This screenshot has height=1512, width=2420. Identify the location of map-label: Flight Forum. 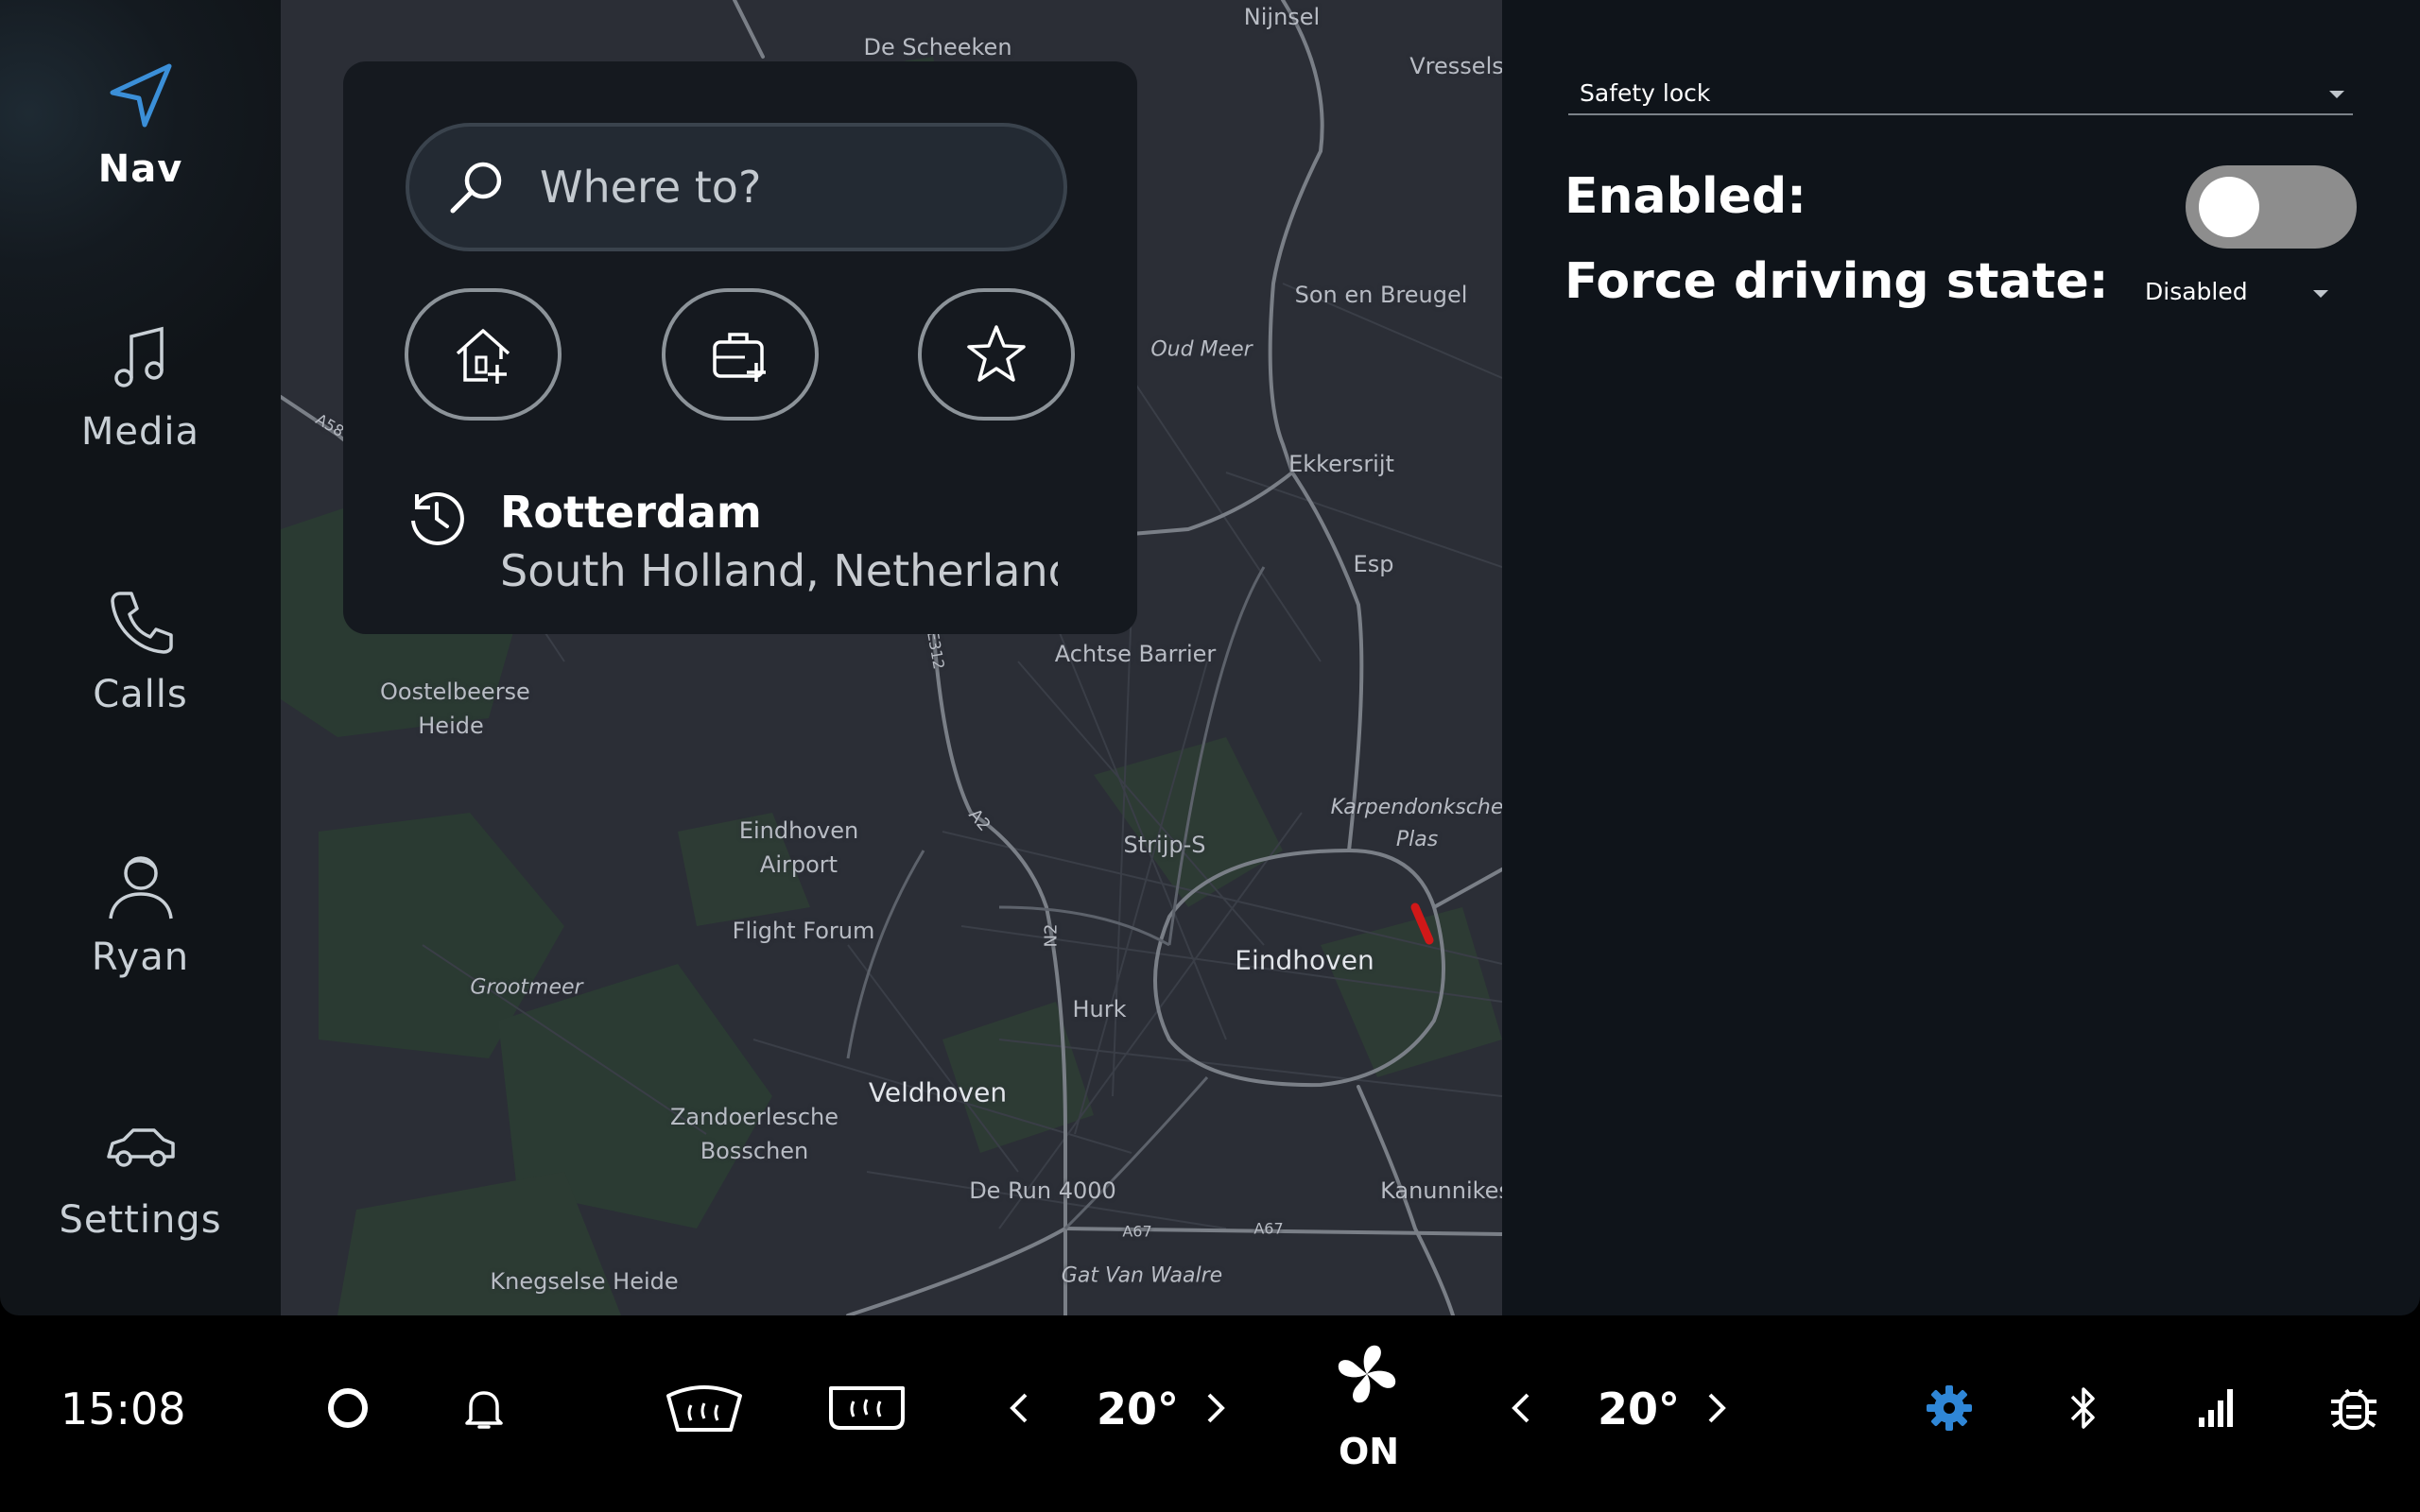
(803, 931).